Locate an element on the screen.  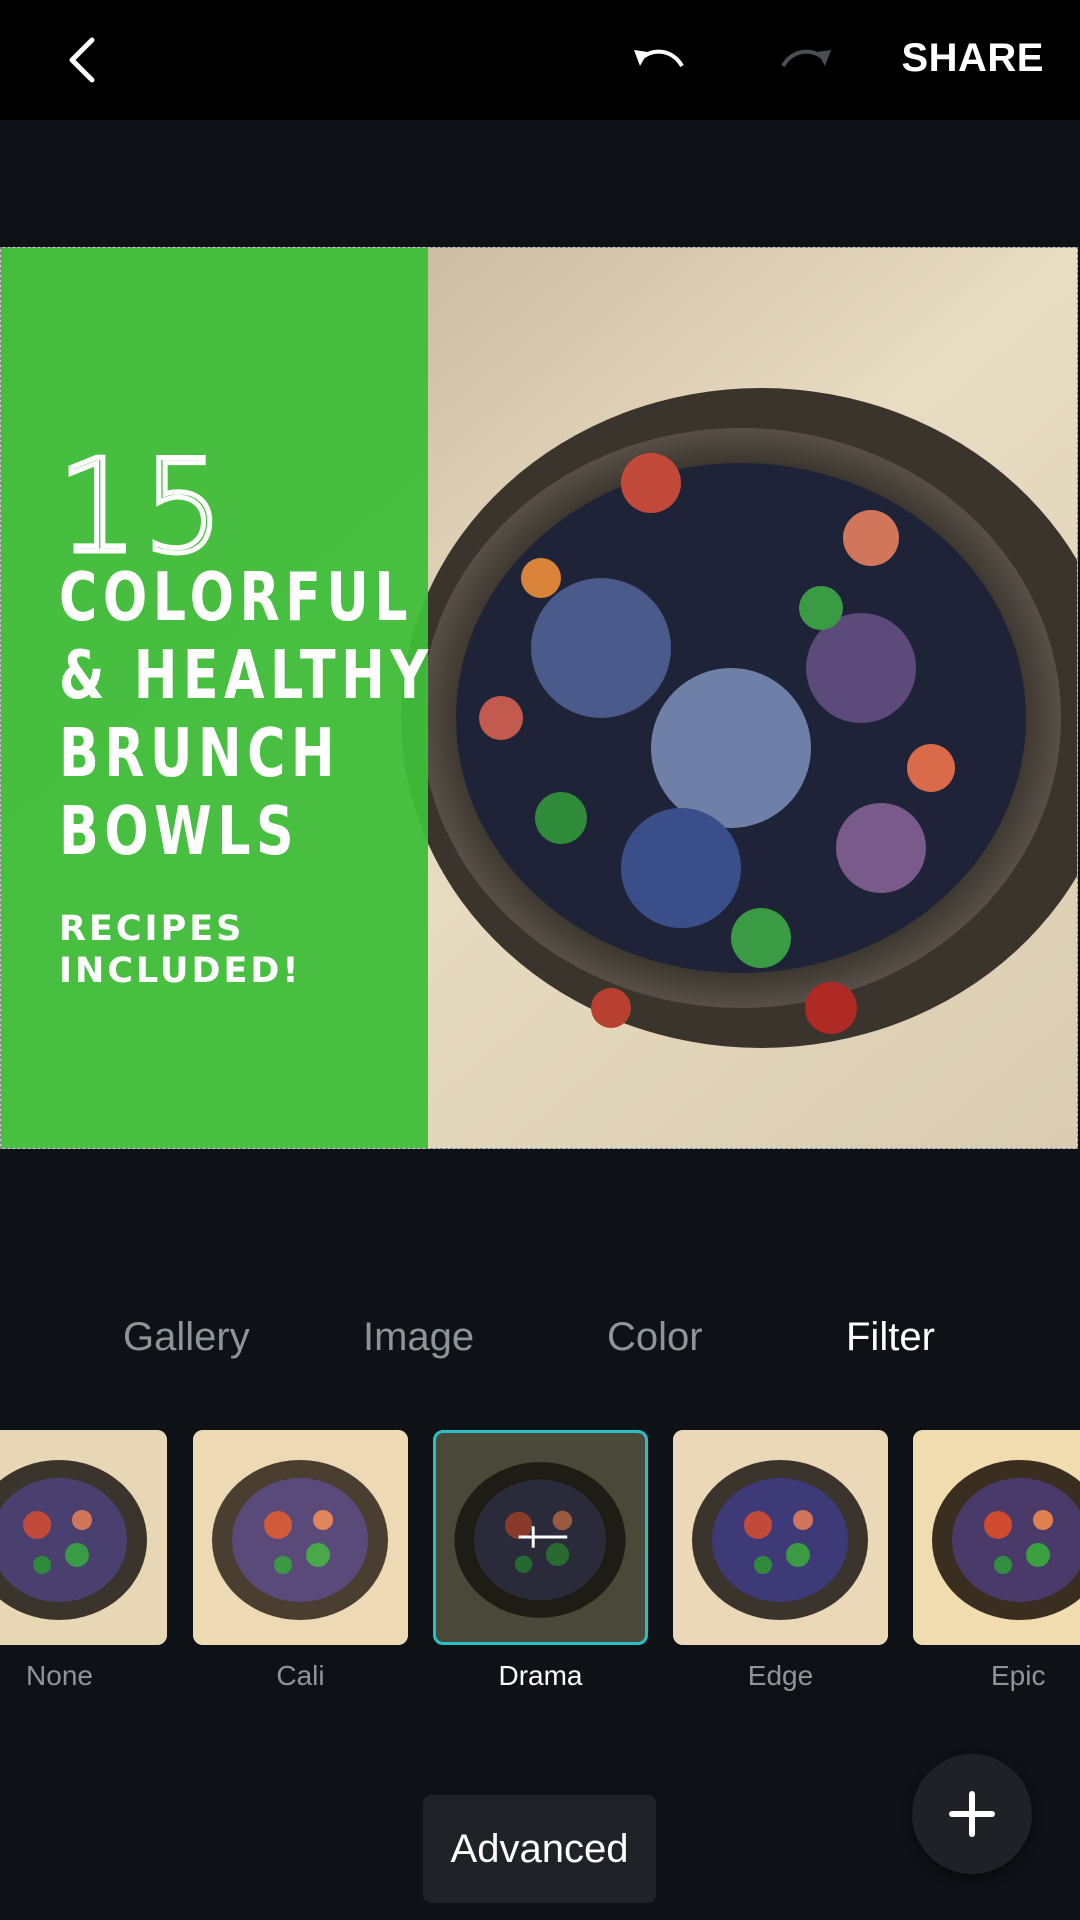
filter-thumbnail-edge is located at coordinates (780, 1537).